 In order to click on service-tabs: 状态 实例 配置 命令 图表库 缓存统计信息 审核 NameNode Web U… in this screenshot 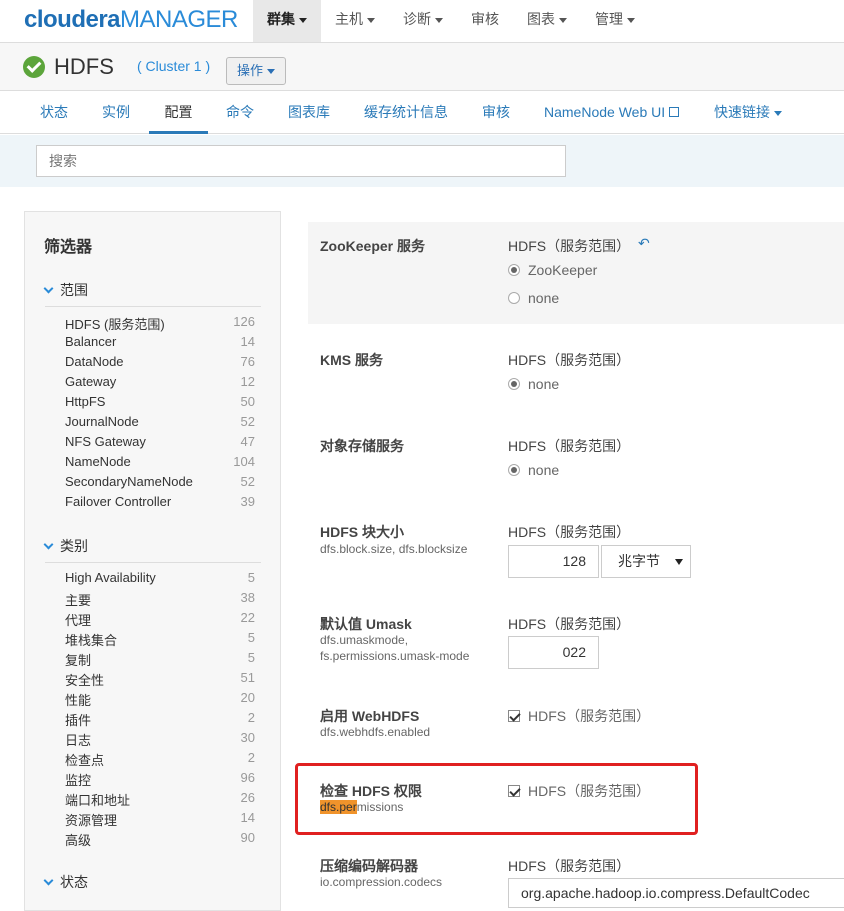, I will do `click(422, 113)`.